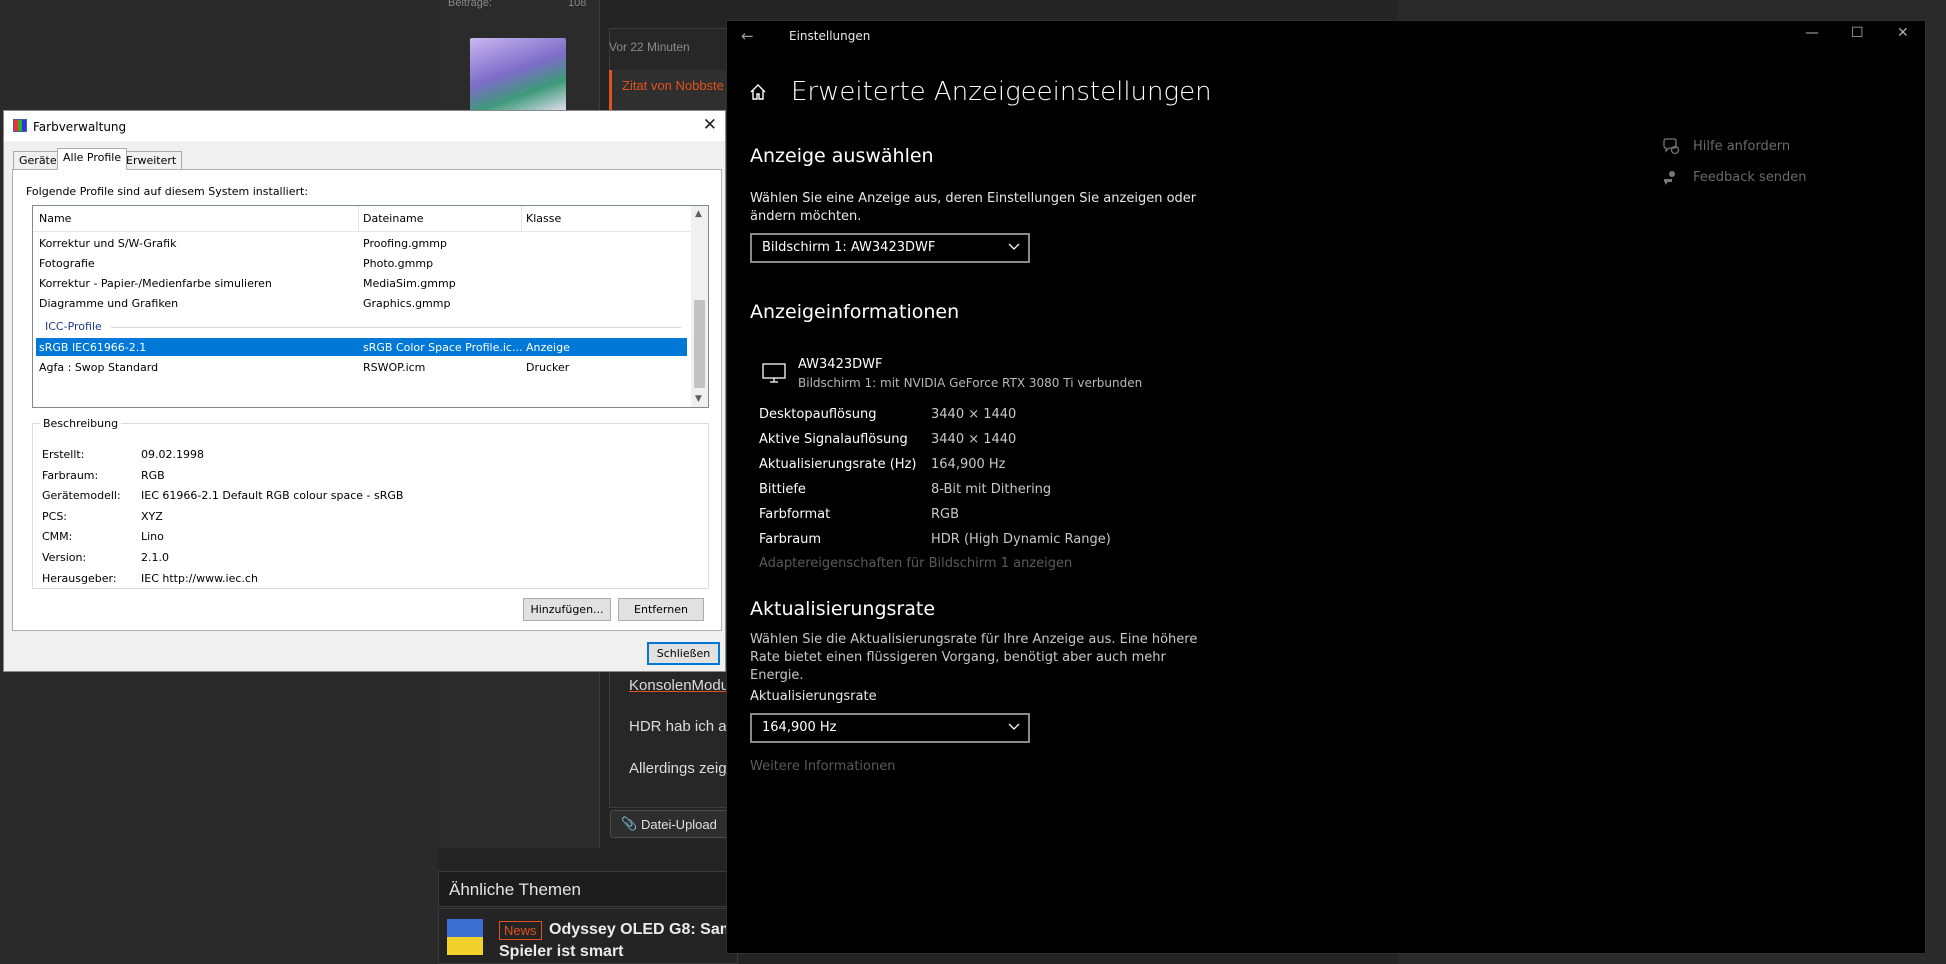  I want to click on tab-alle-profile: Alle Profile, so click(92, 159).